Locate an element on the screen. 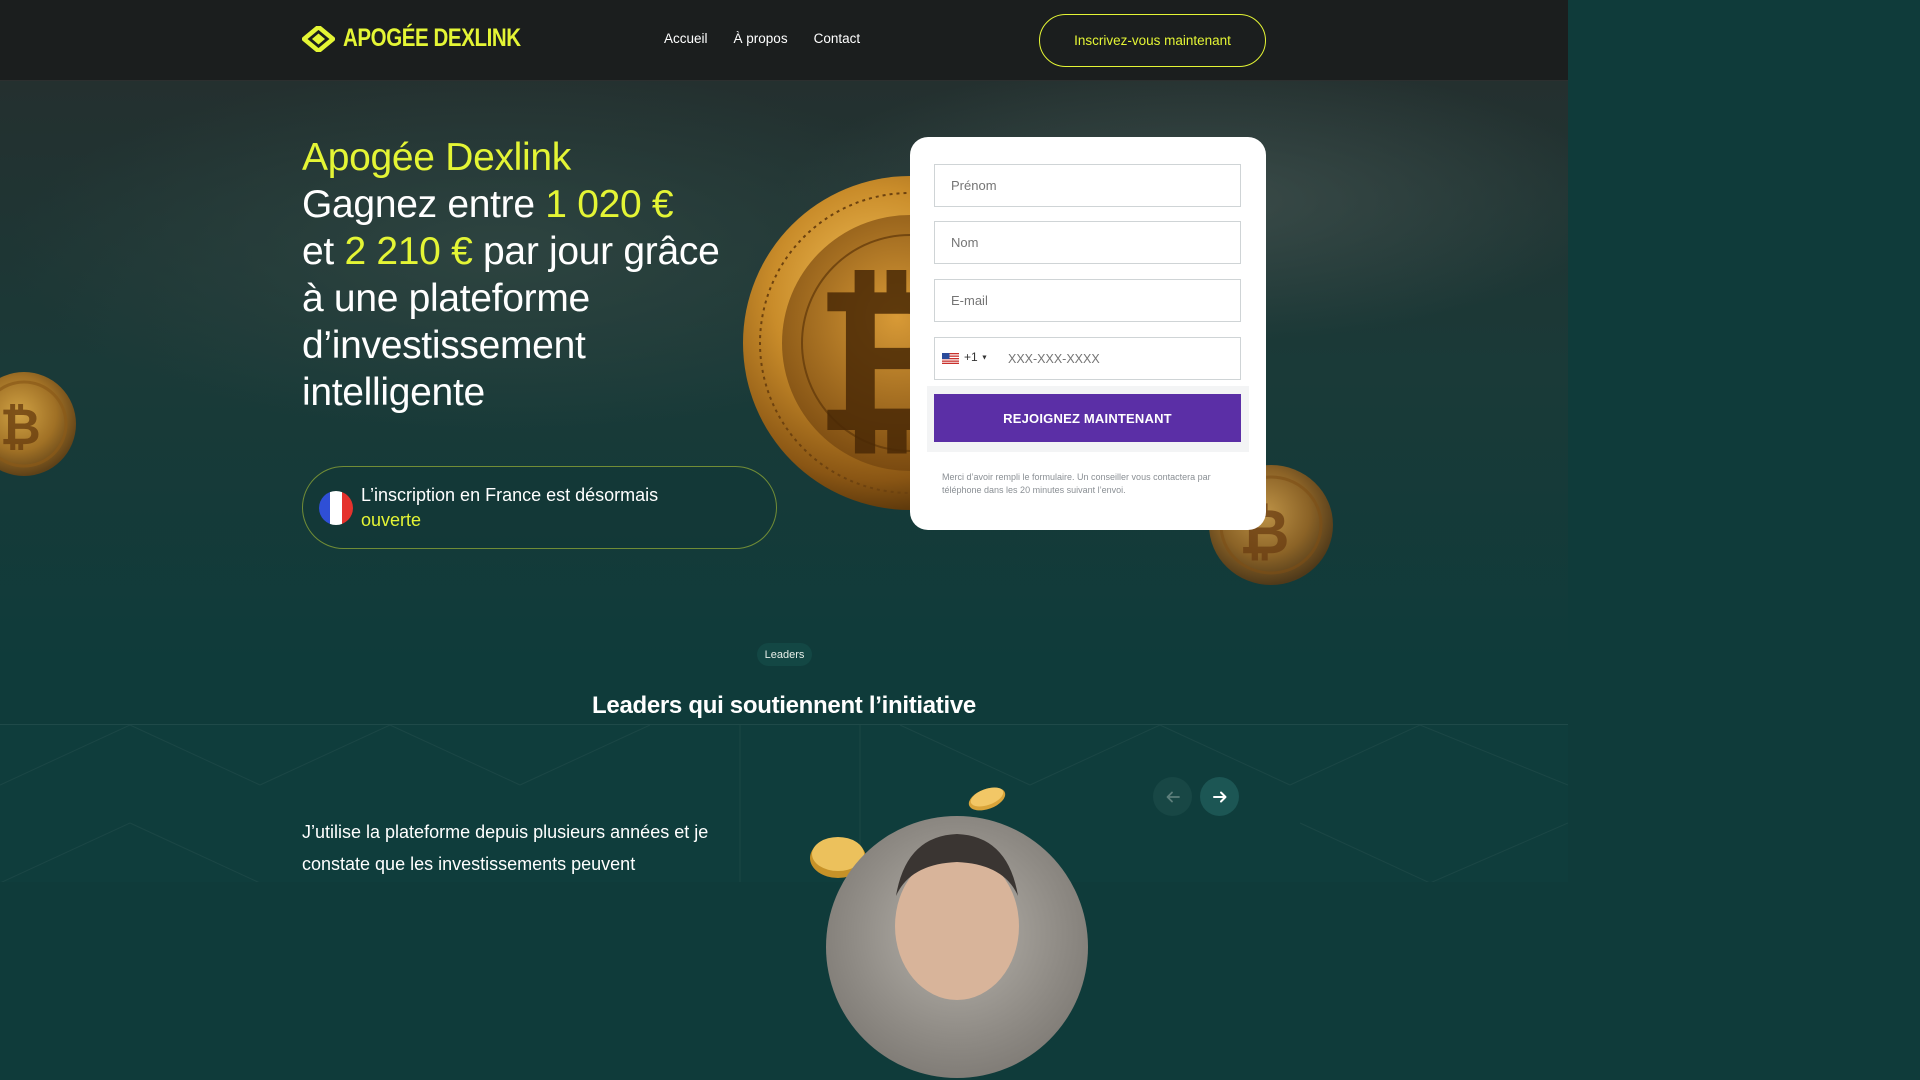 This screenshot has width=1920, height=1080. carousel-next-button is located at coordinates (1219, 796).